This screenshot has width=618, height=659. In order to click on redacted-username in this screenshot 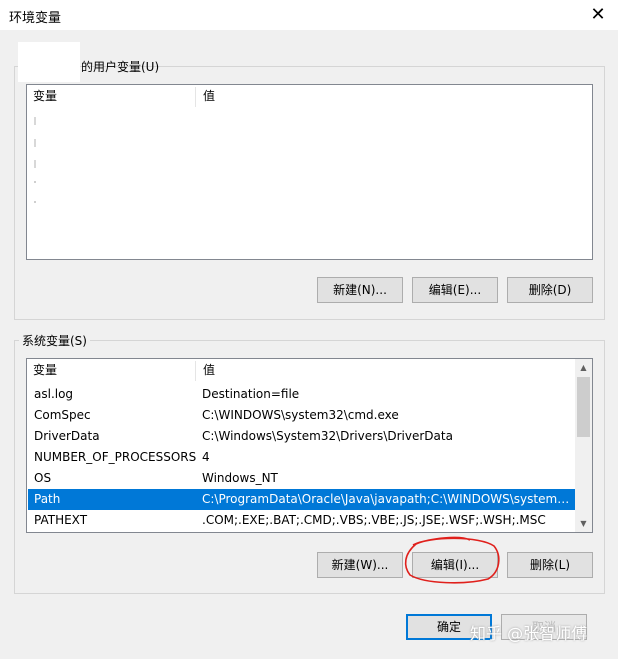, I will do `click(49, 62)`.